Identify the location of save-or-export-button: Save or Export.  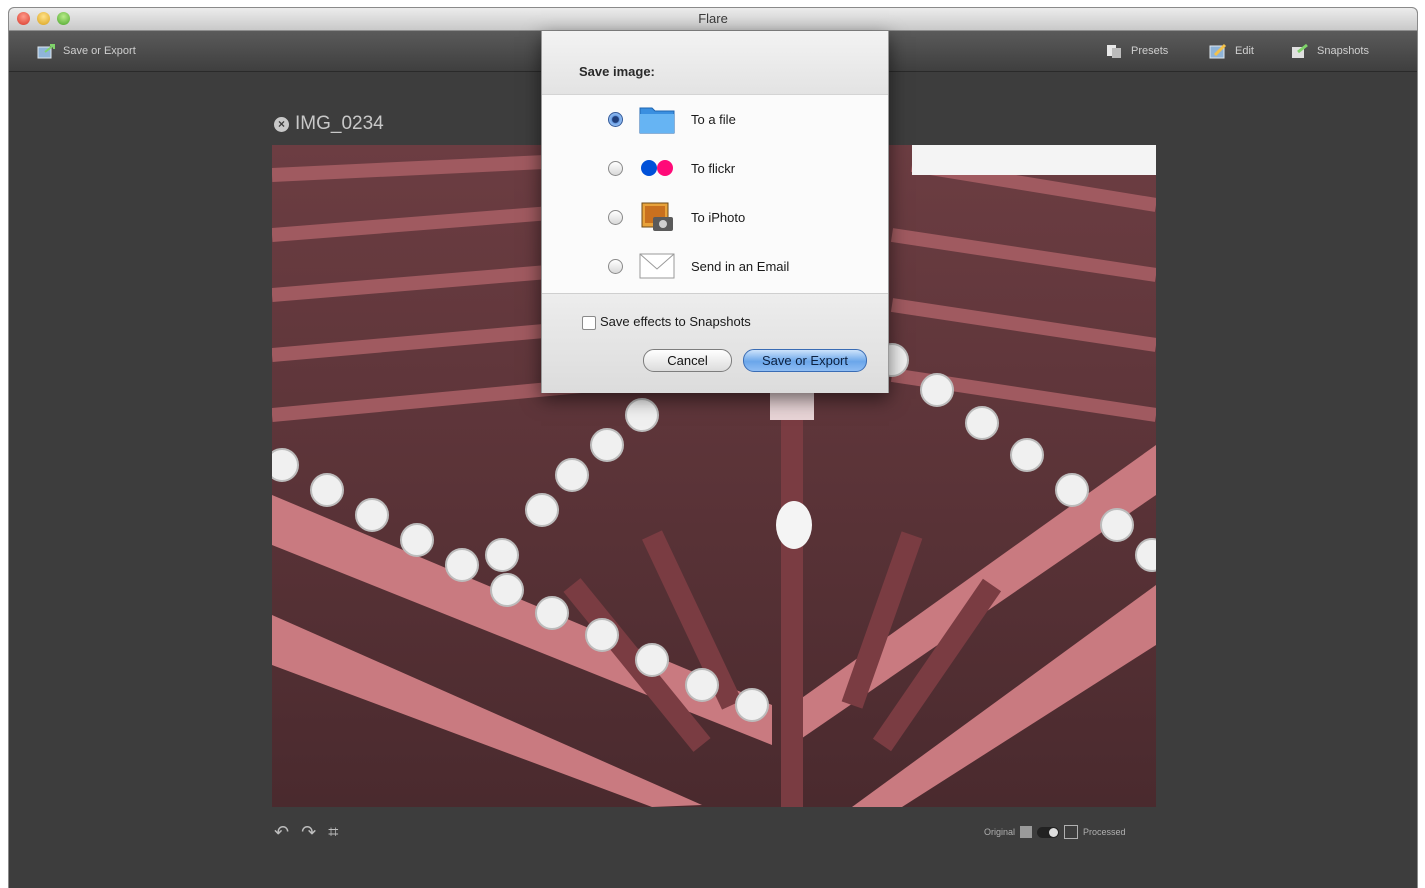
(805, 360).